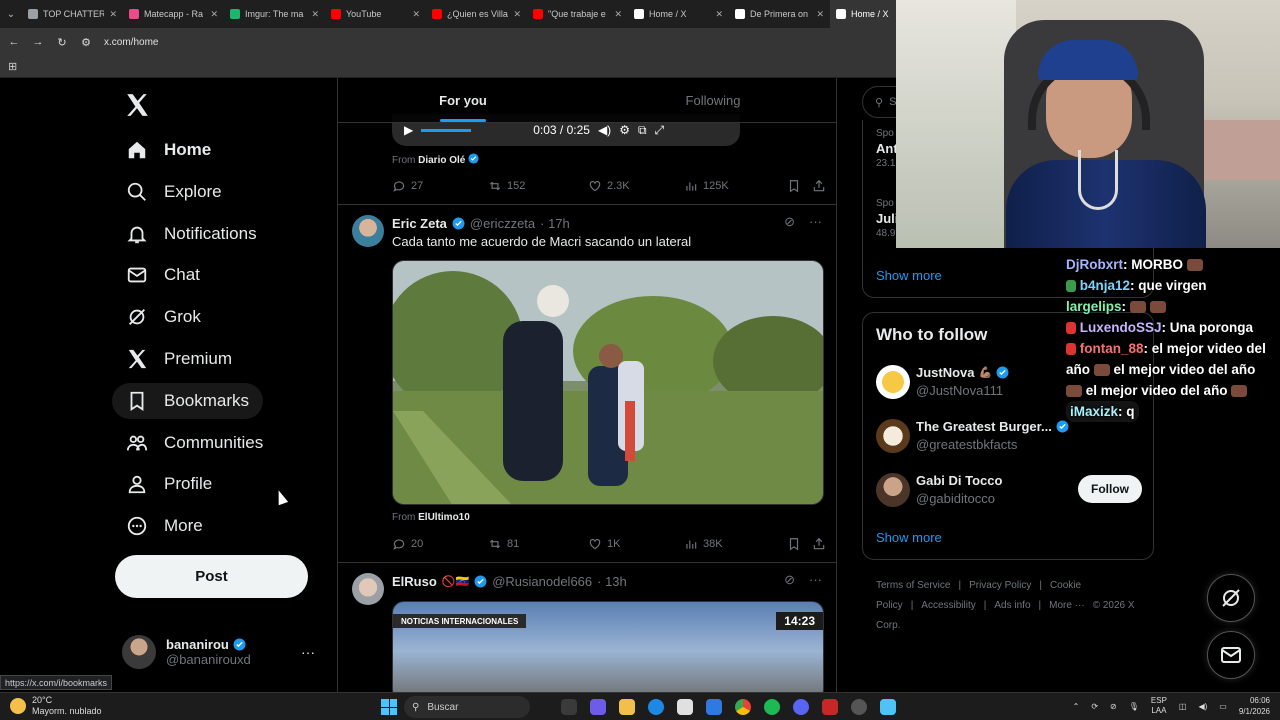 The width and height of the screenshot is (1280, 720). Describe the element at coordinates (706, 186) in the screenshot. I see `views-action: 125K` at that location.